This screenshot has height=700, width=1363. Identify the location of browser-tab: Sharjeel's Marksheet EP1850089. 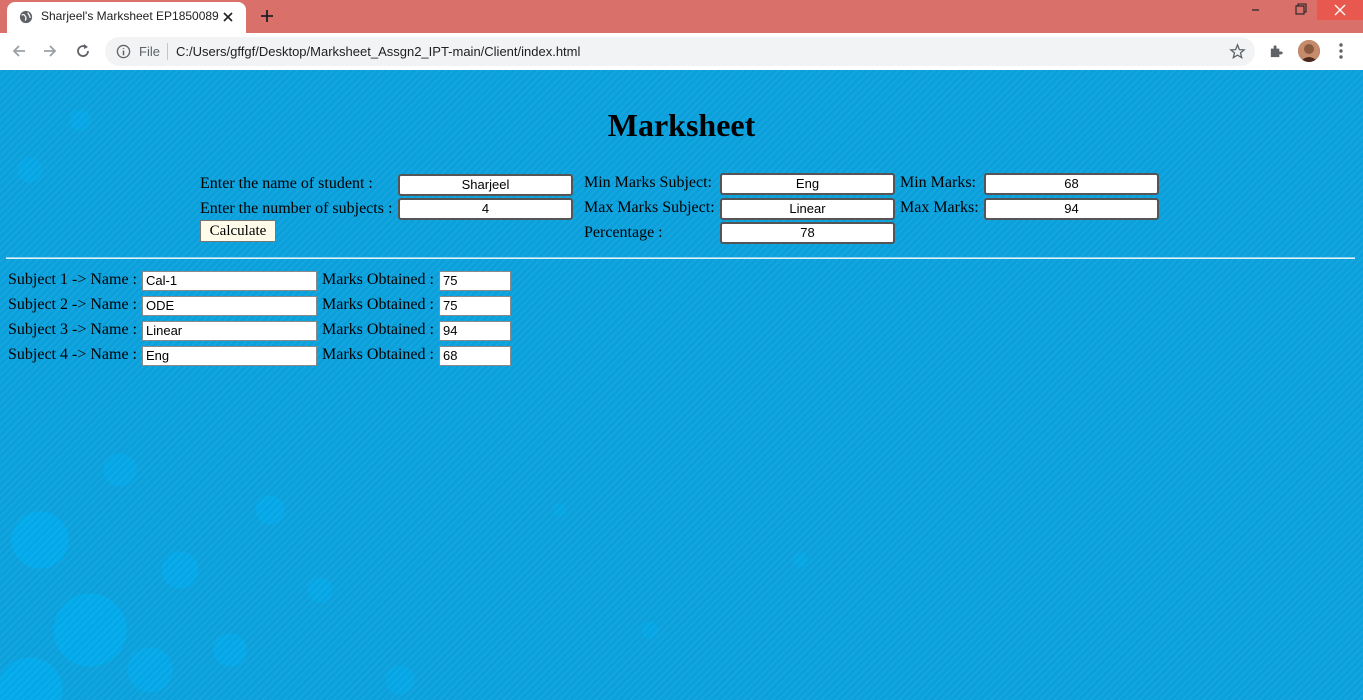
(126, 17).